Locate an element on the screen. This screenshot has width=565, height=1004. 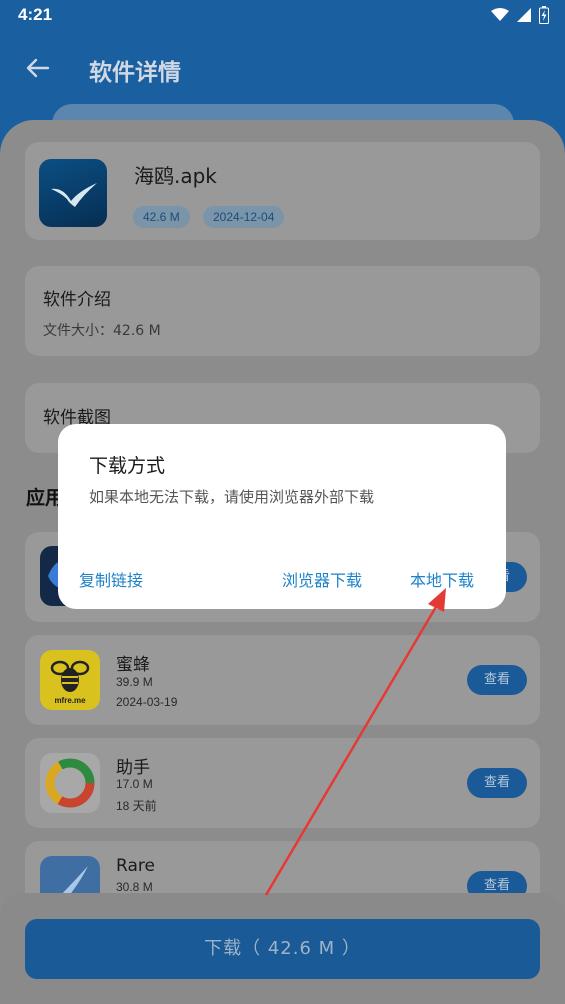
status-bar: 4:21 is located at coordinates (282, 16).